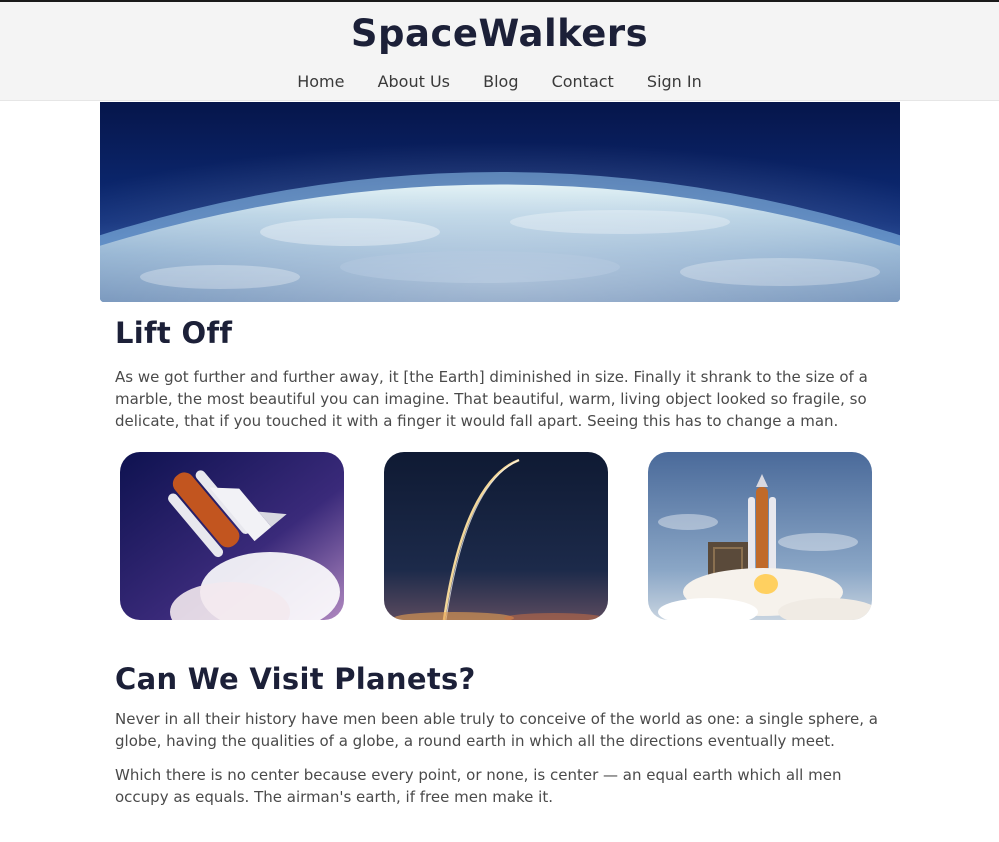 This screenshot has width=999, height=842. What do you see at coordinates (414, 81) in the screenshot?
I see `nav-about-us: About Us` at bounding box center [414, 81].